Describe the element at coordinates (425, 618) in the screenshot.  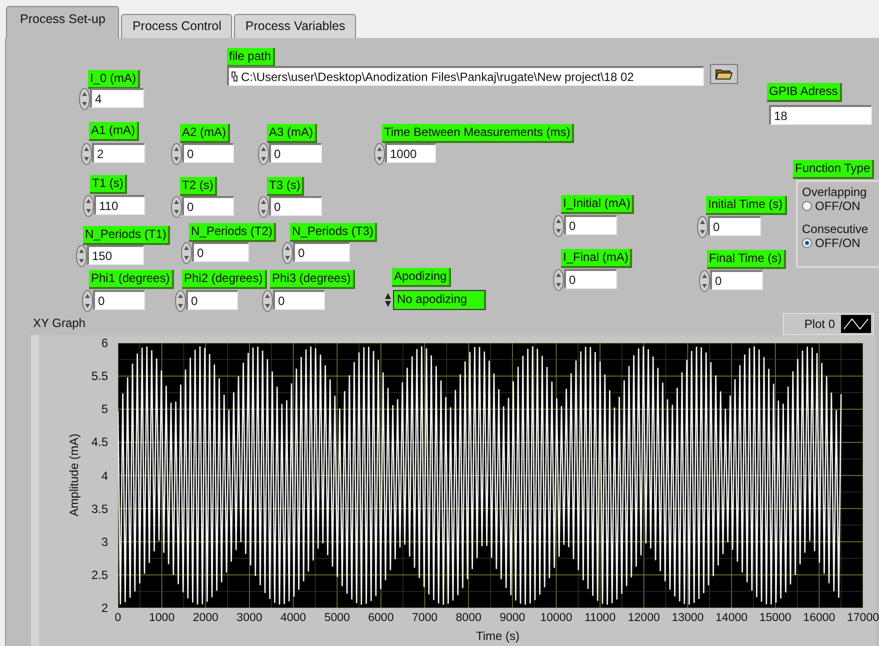
I see `x-tick-label: 7000` at that location.